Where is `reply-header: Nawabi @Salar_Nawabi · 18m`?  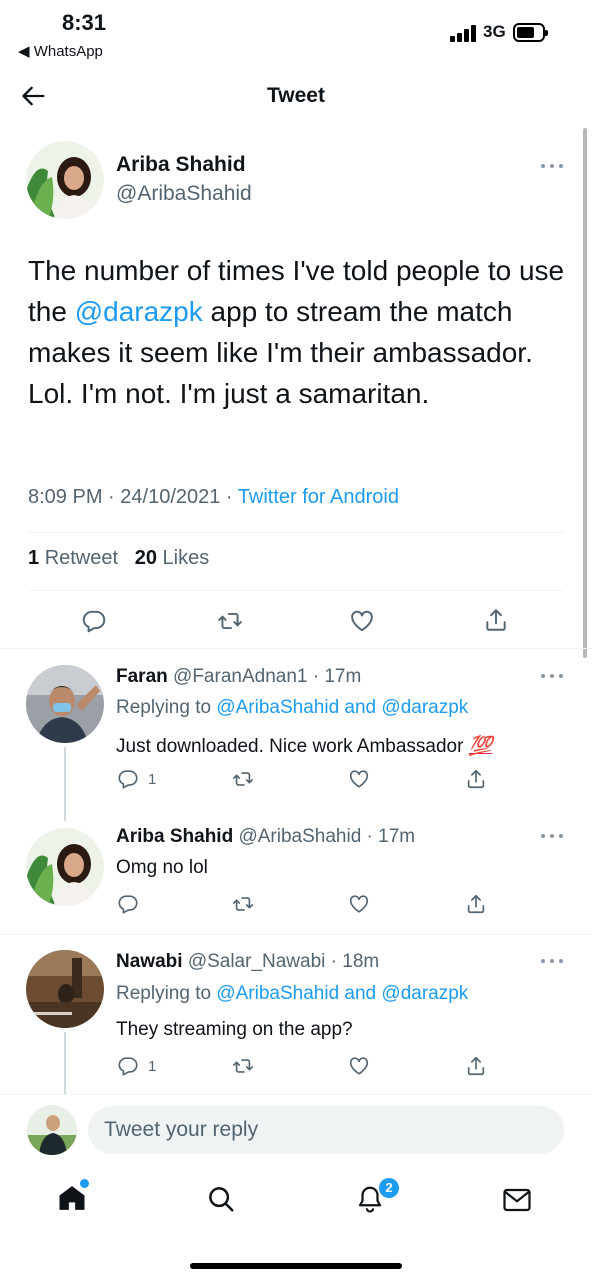 reply-header: Nawabi @Salar_Nawabi · 18m is located at coordinates (248, 961).